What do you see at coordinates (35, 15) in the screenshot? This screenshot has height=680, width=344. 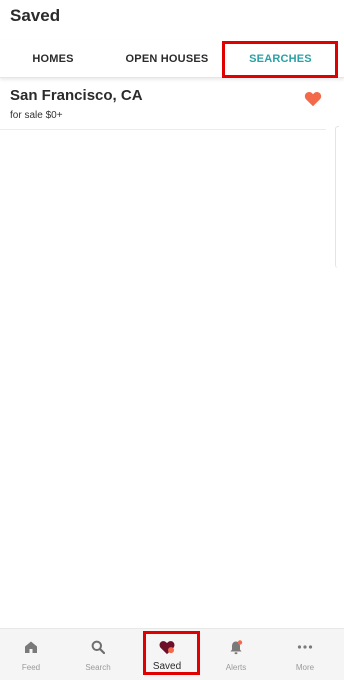 I see `page-title: Saved` at bounding box center [35, 15].